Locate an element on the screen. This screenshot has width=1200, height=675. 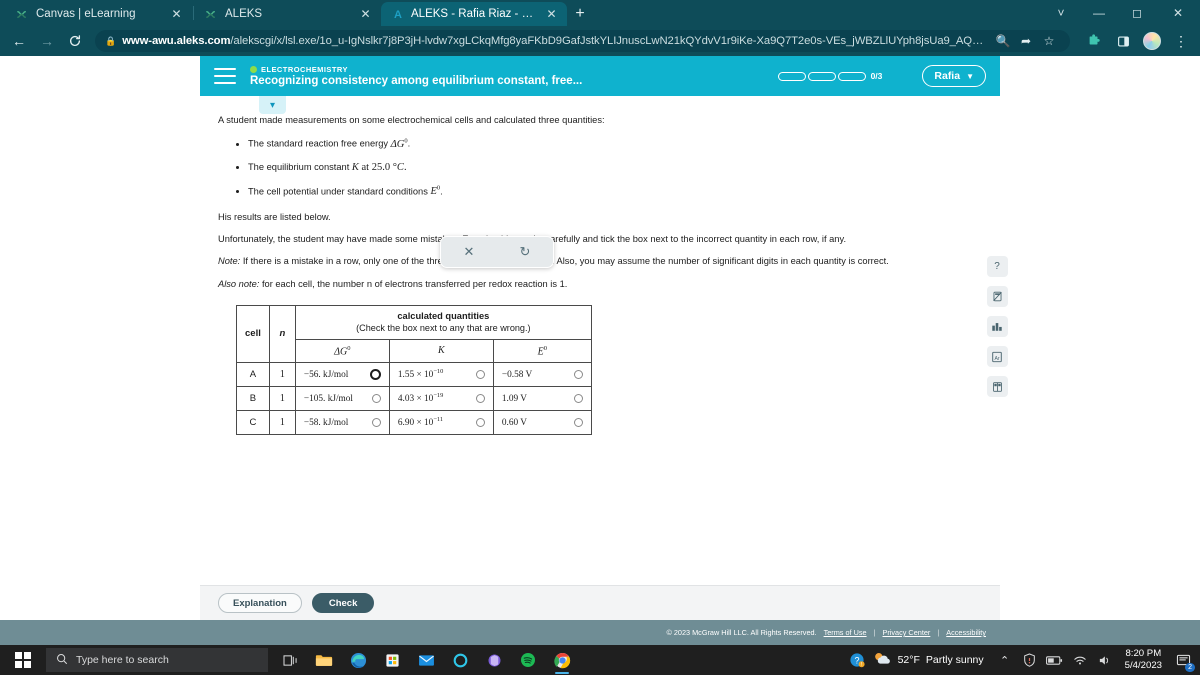
system-tray: ?! 52°F Partly sunny ⌃ 8:20 PM 5/4/2023 is located at coordinates (1023, 660).